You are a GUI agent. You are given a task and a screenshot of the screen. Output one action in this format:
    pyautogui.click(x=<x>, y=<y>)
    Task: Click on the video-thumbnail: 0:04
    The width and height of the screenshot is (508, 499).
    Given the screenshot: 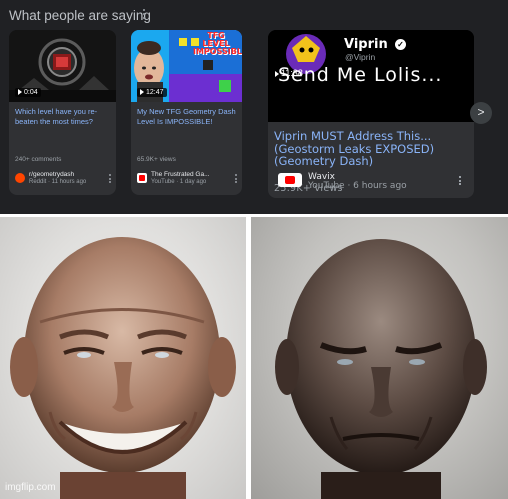 What is the action you would take?
    pyautogui.click(x=62, y=66)
    